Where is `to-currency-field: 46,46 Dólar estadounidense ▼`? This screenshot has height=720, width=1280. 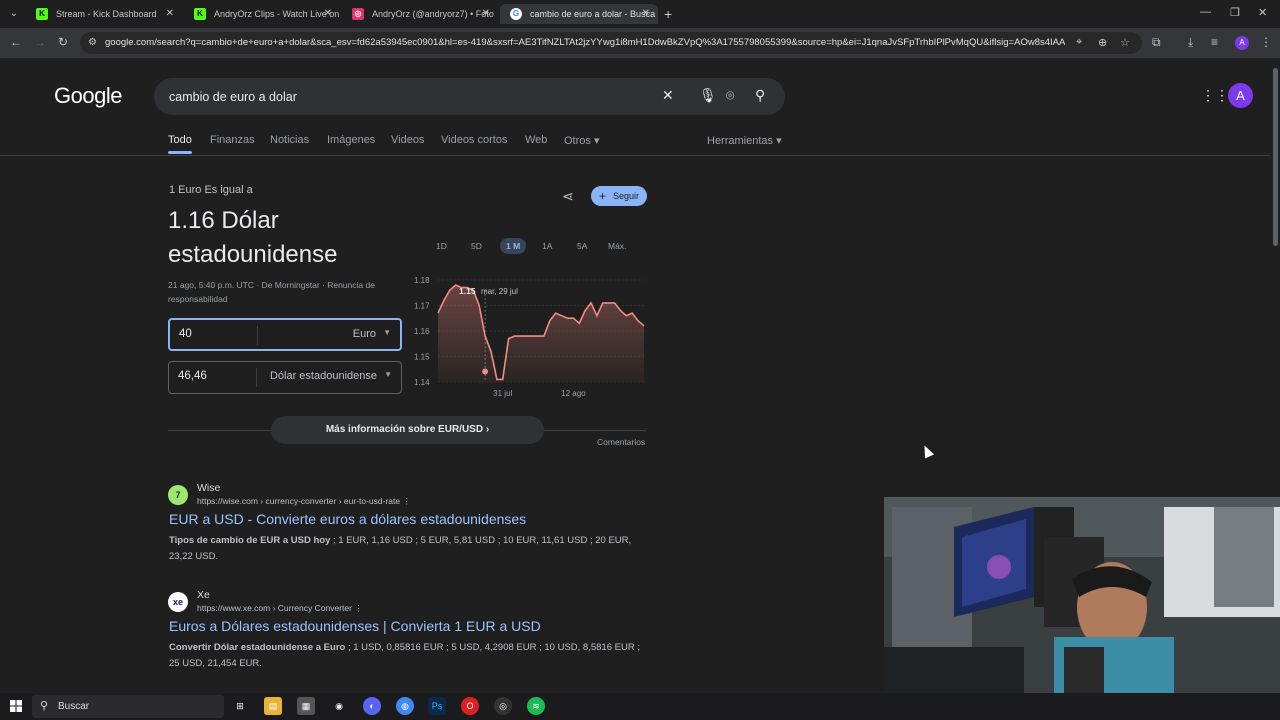
to-currency-field: 46,46 Dólar estadounidense ▼ is located at coordinates (285, 377).